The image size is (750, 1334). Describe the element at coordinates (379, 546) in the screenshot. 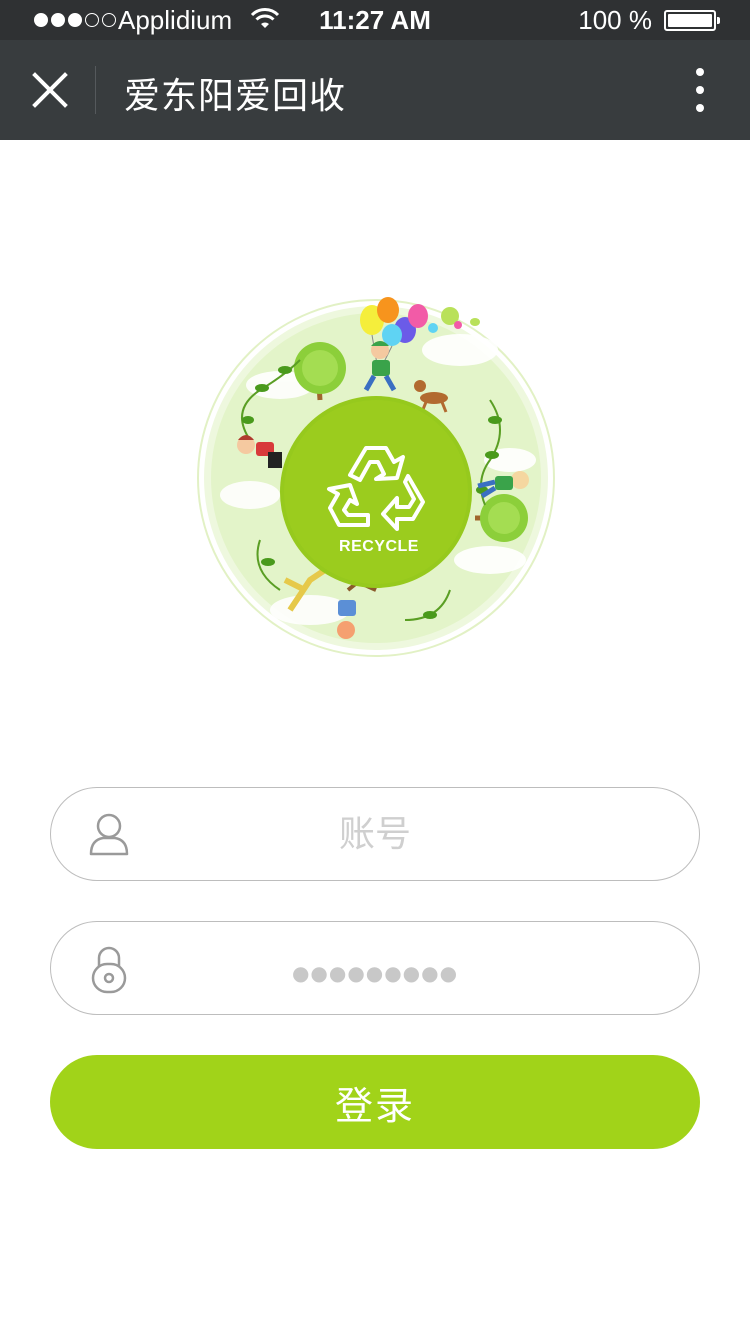

I see `recycle-label: RECYCLE` at that location.